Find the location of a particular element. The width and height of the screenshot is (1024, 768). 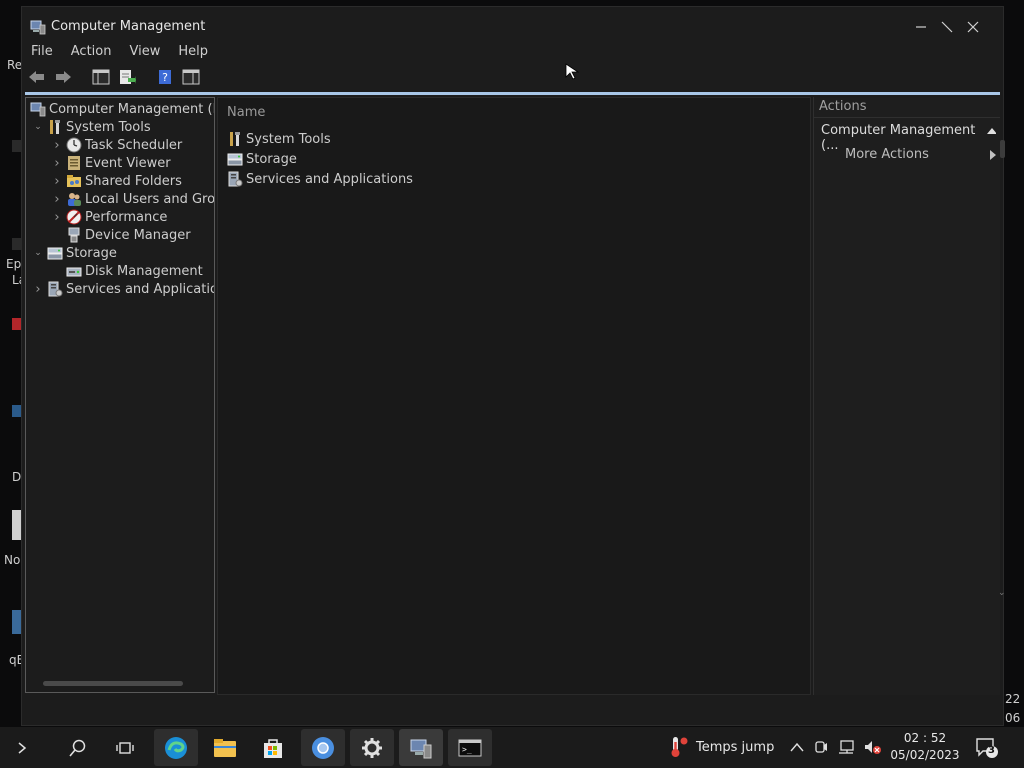

tree-item-performance: › Performance is located at coordinates (109, 217).